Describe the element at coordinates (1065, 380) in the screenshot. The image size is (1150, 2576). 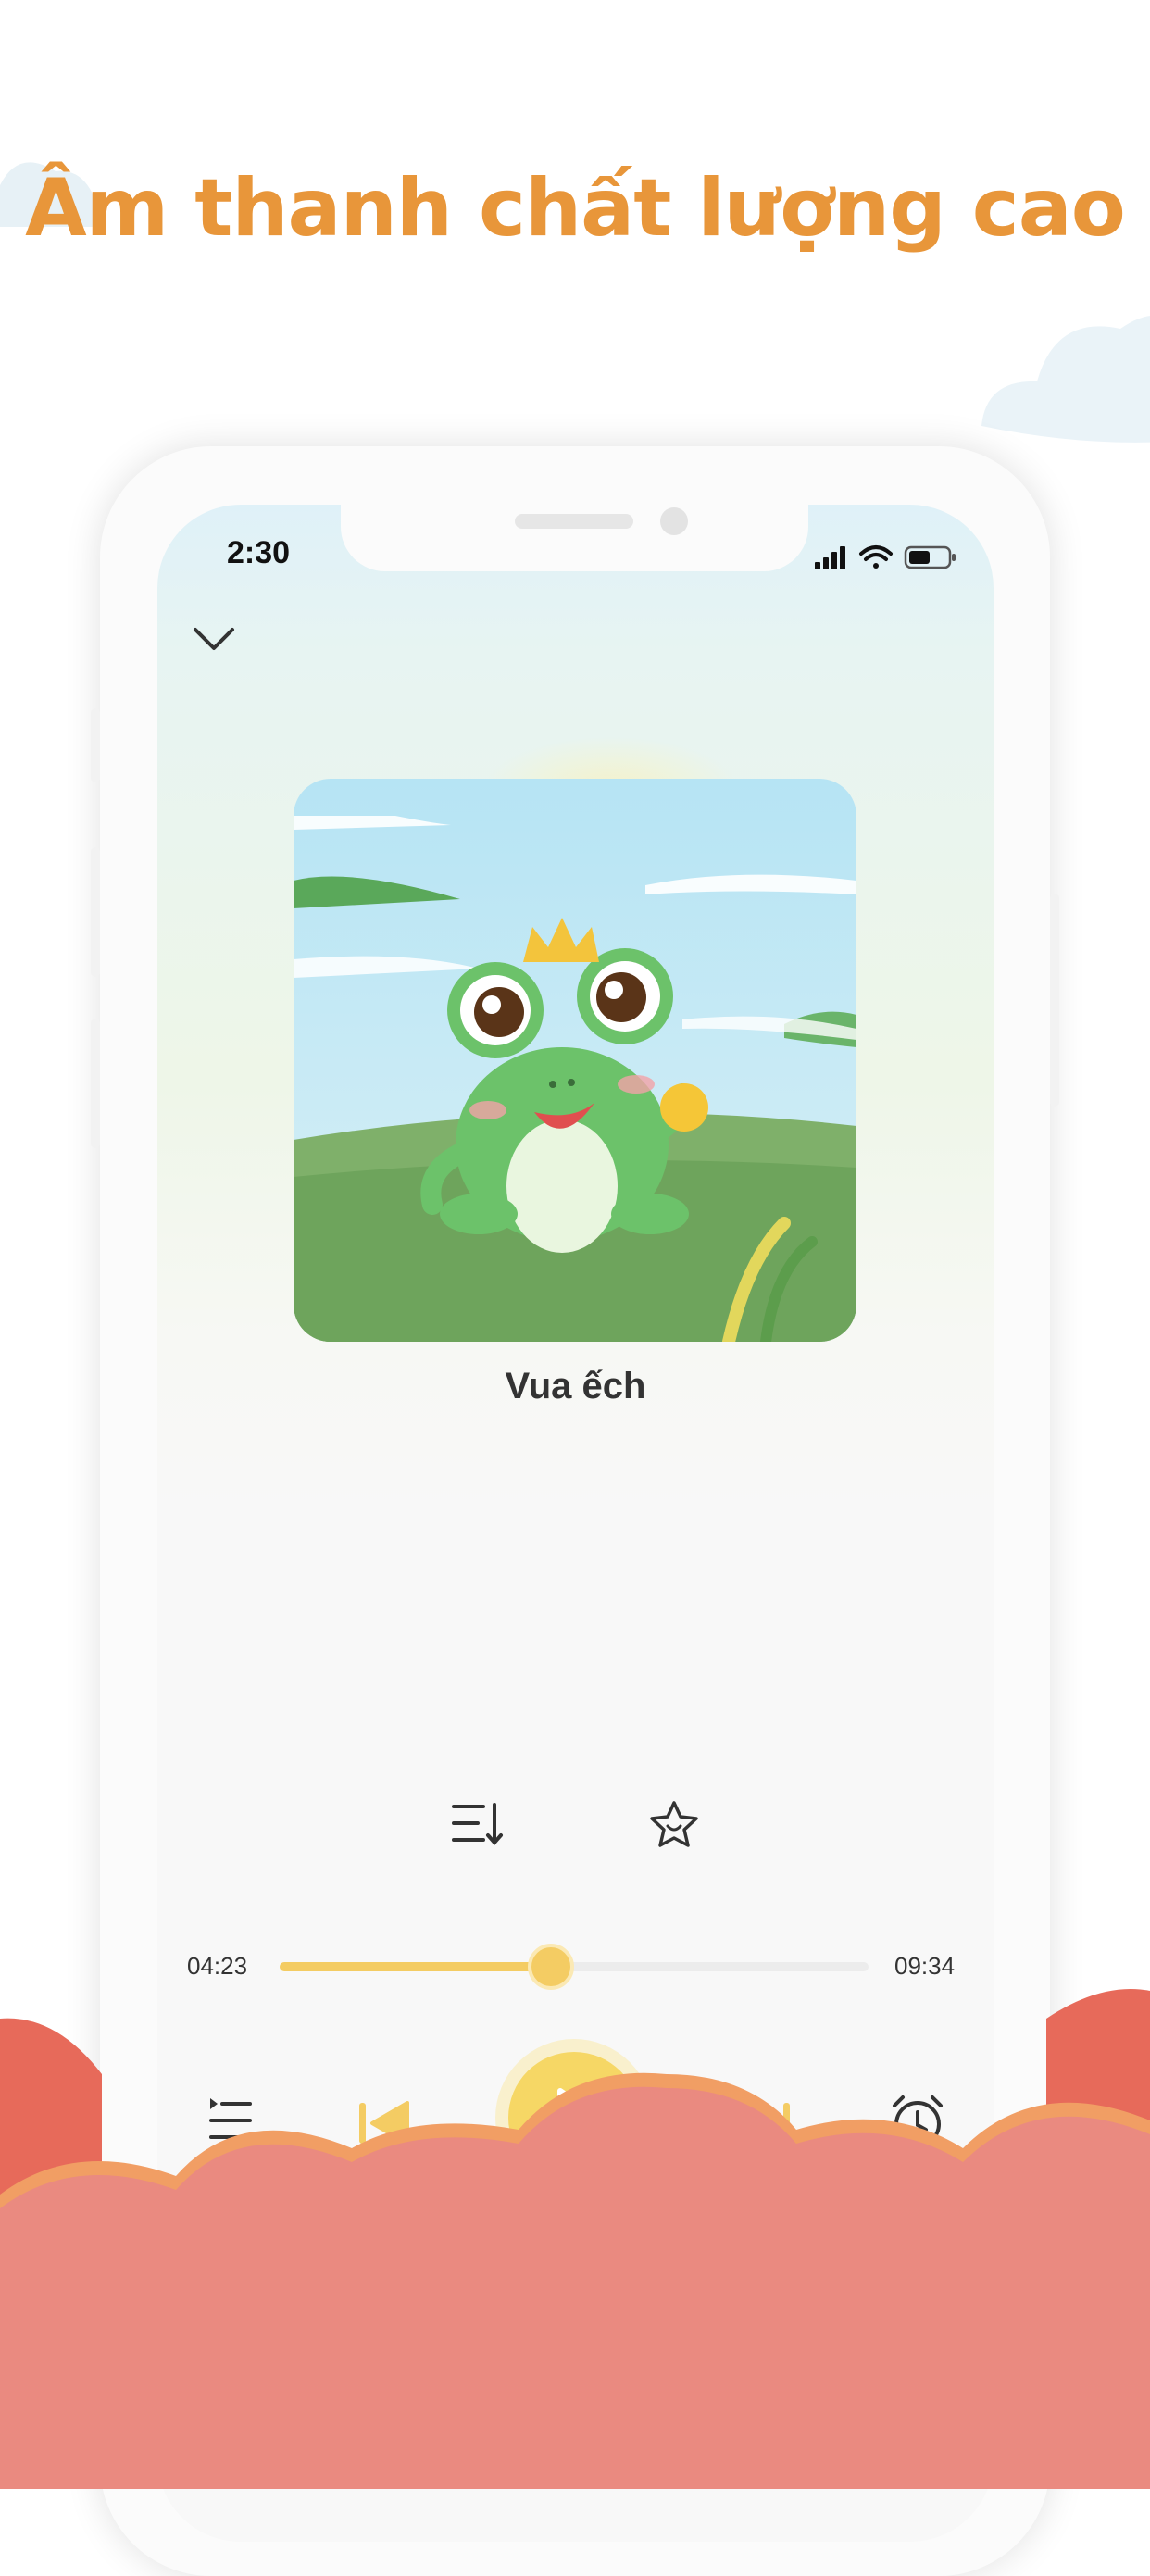
I see `cloud-decoration` at that location.